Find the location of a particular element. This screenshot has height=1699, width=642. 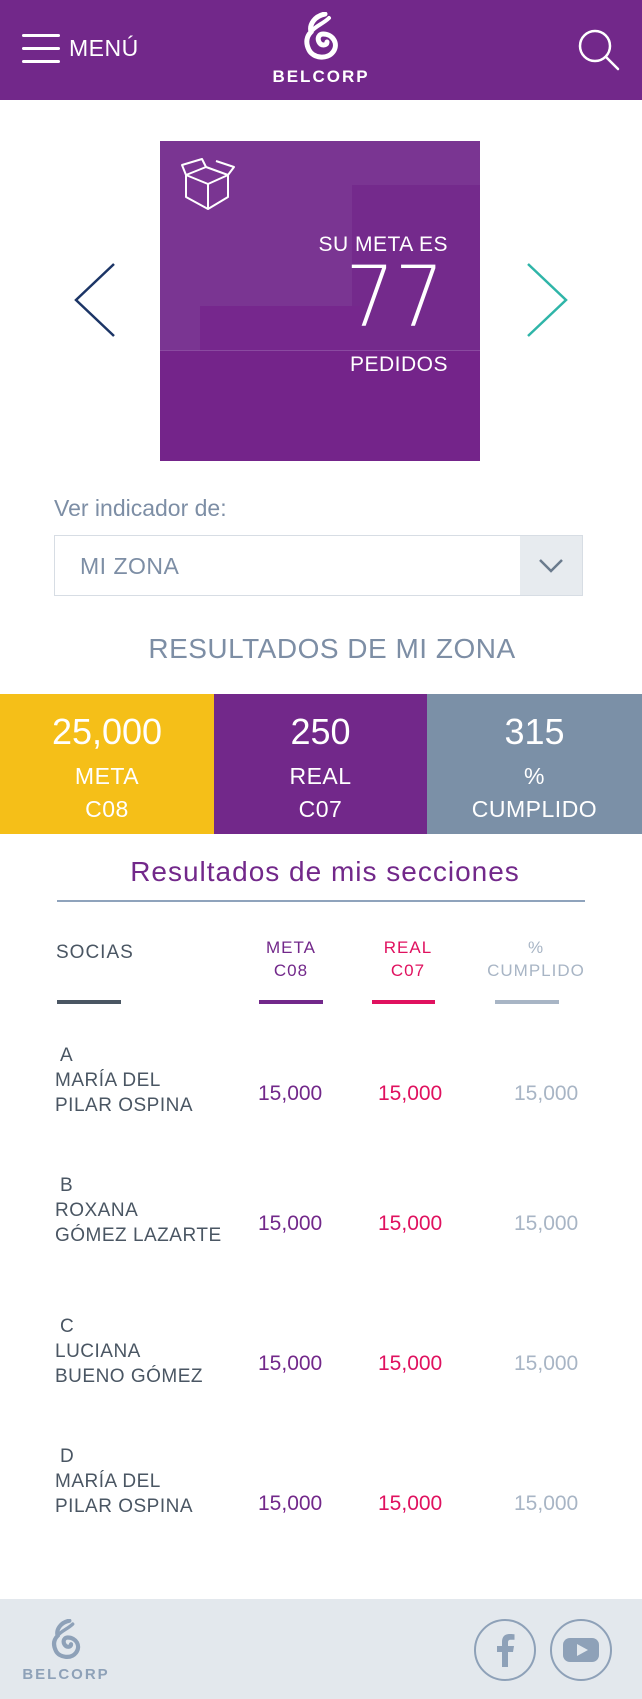

stat-cumplido: 315 % CUMPLIDO is located at coordinates (534, 764).